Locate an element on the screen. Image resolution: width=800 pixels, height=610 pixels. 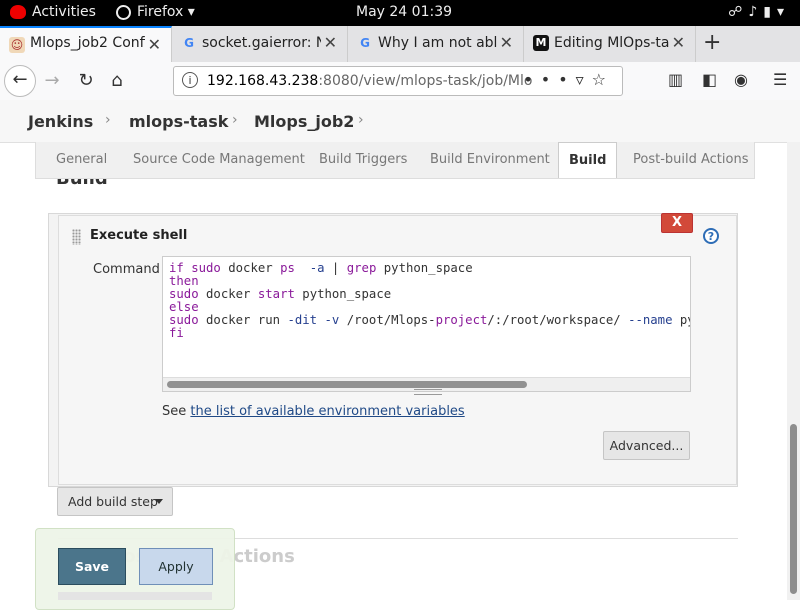
tab-build-triggers: Build Triggers is located at coordinates (363, 159).